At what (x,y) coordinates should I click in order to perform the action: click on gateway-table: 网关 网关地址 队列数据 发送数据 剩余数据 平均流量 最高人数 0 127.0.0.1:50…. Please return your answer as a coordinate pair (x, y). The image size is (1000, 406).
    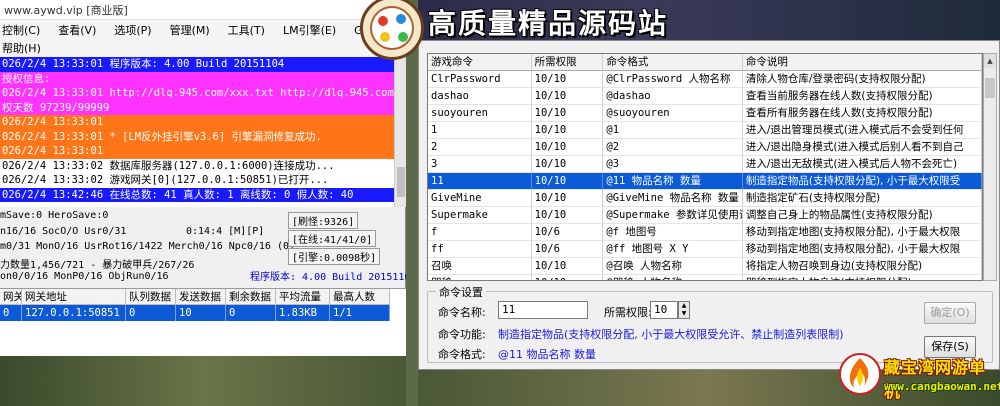
    Looking at the image, I should click on (203, 322).